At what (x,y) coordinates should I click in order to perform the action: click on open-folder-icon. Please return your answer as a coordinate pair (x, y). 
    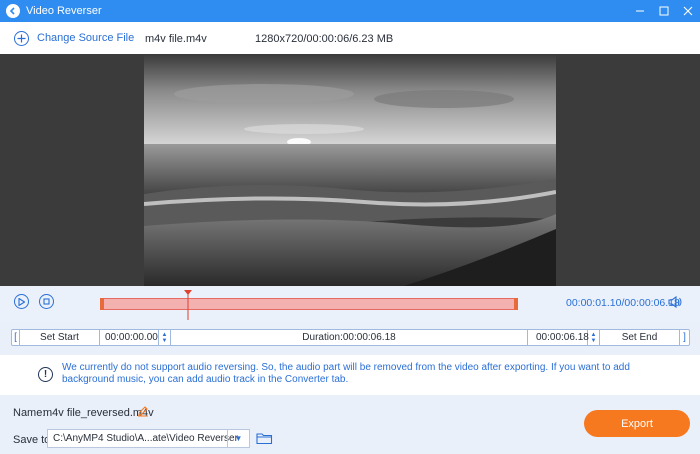
    Looking at the image, I should click on (264, 439).